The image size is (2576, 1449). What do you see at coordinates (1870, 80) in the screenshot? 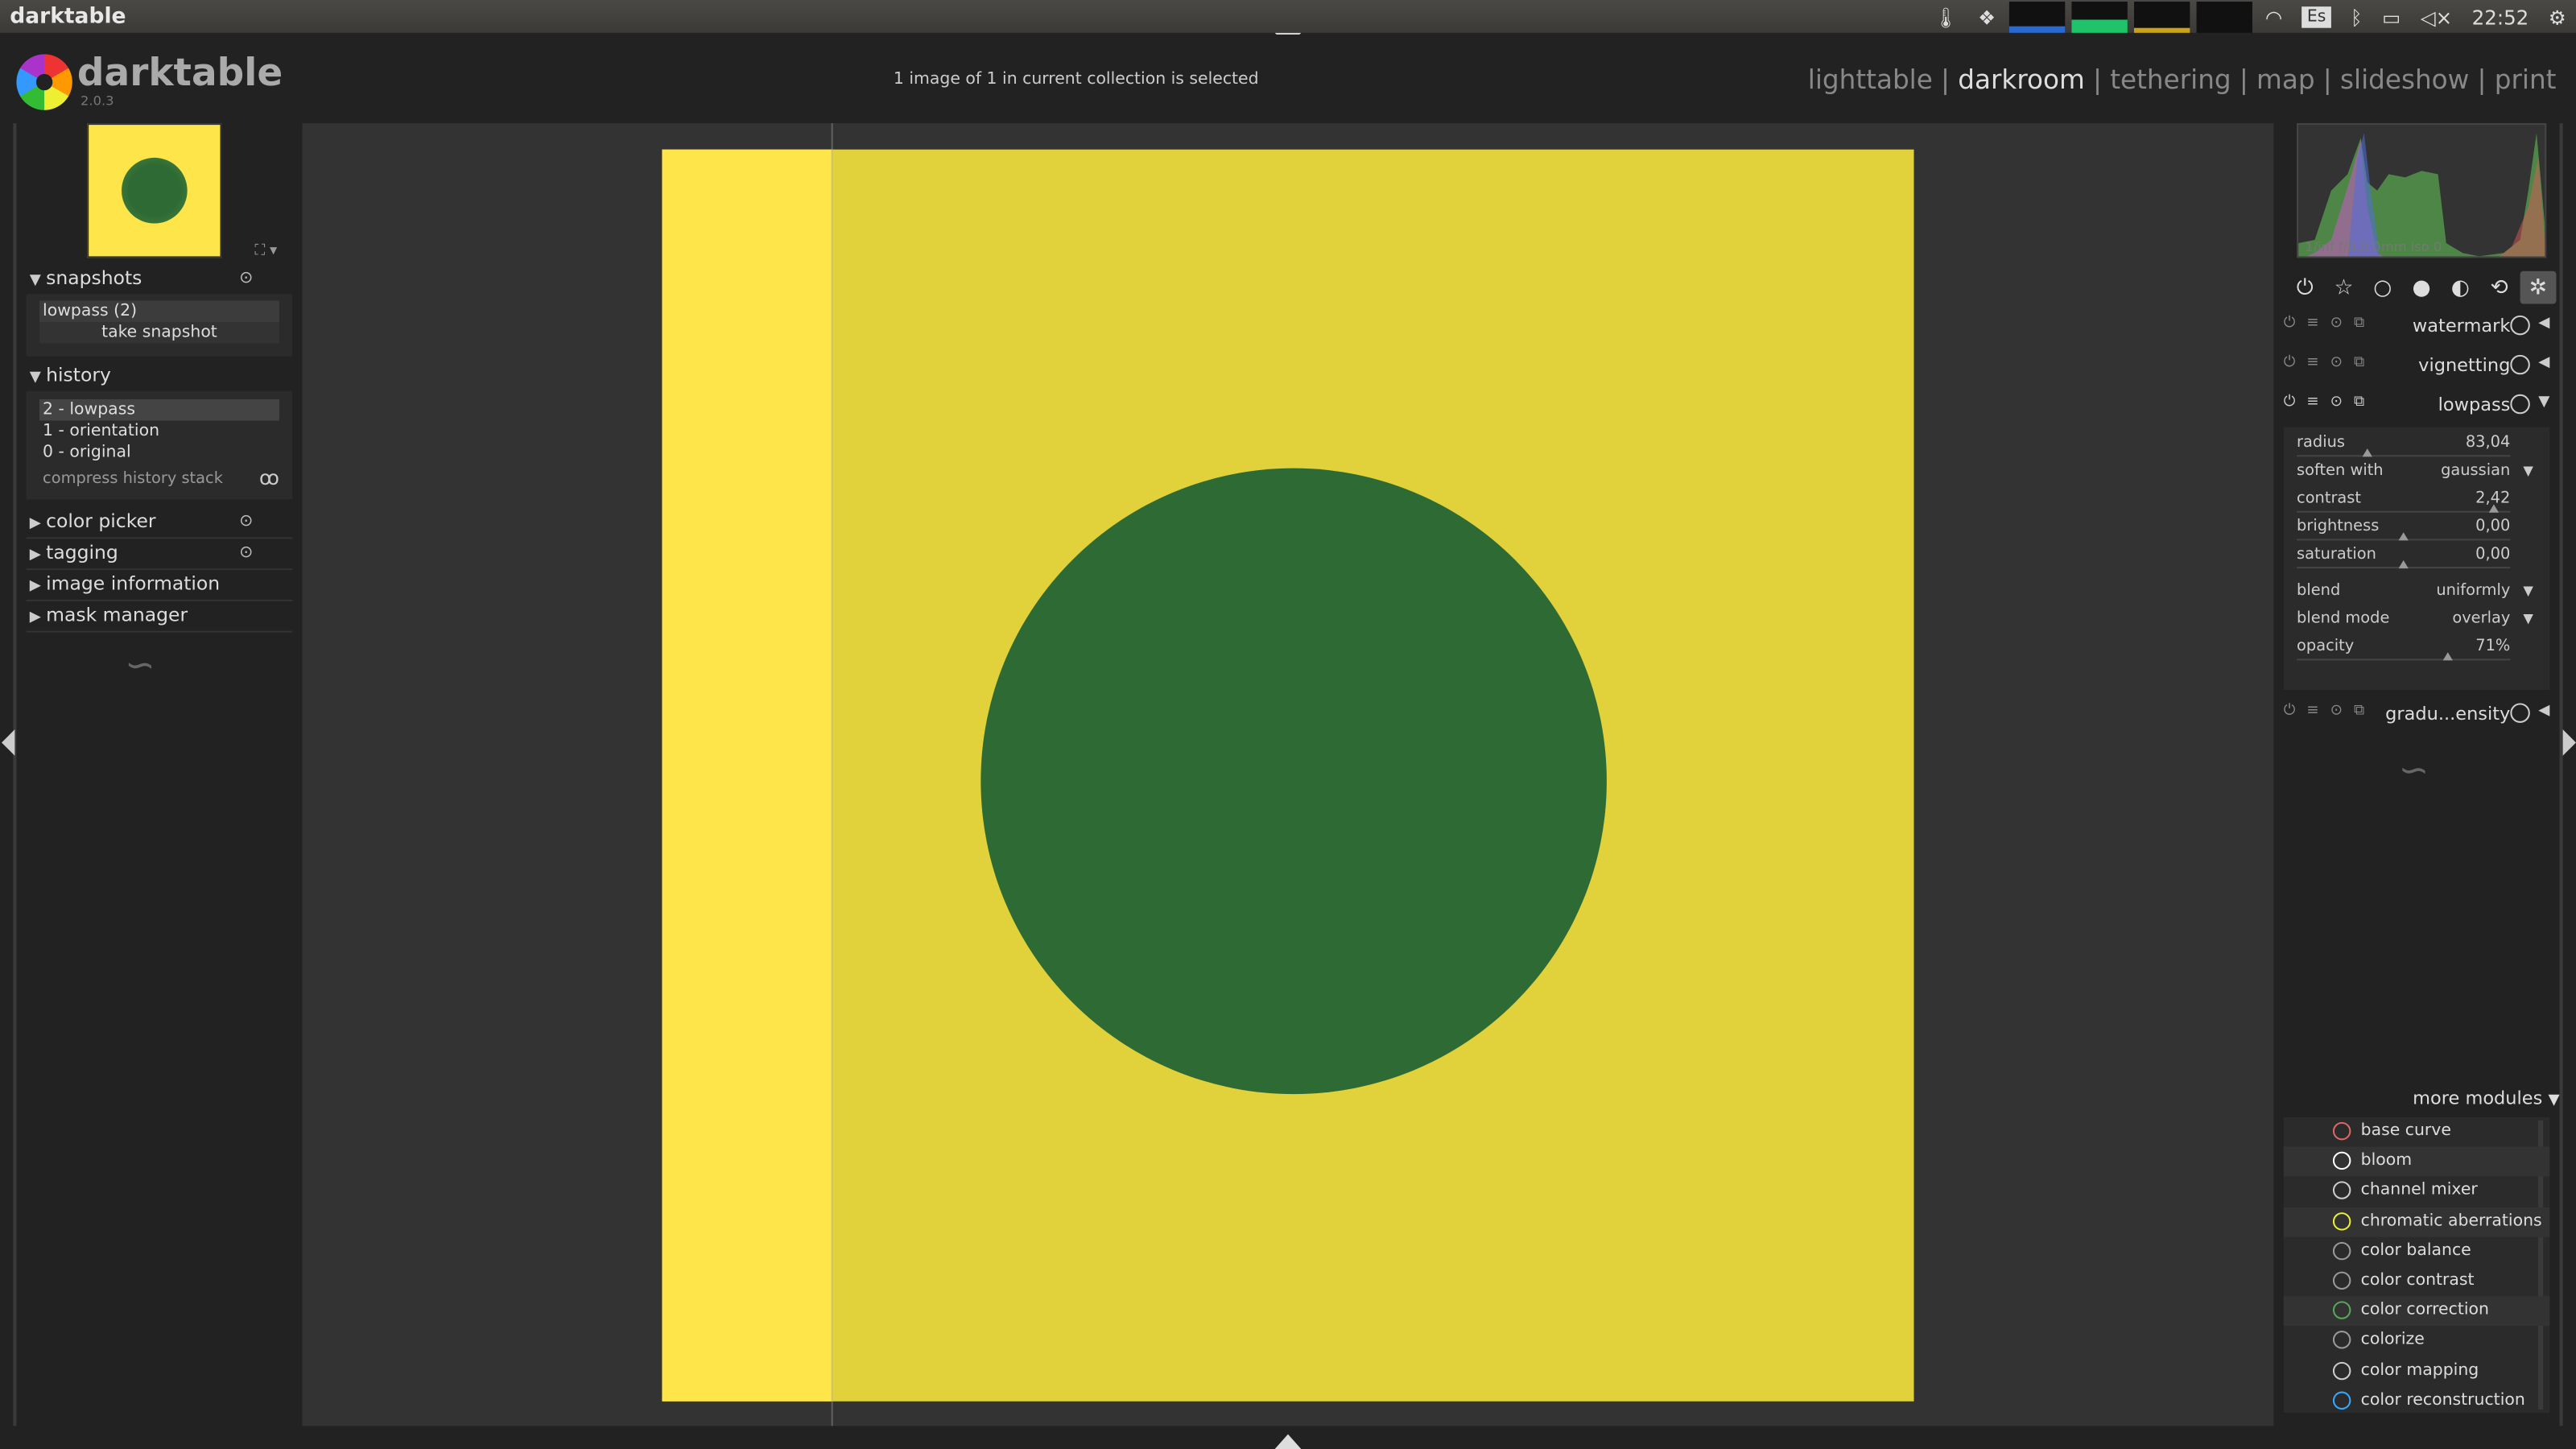
I see `view-lighttable: lighttable` at bounding box center [1870, 80].